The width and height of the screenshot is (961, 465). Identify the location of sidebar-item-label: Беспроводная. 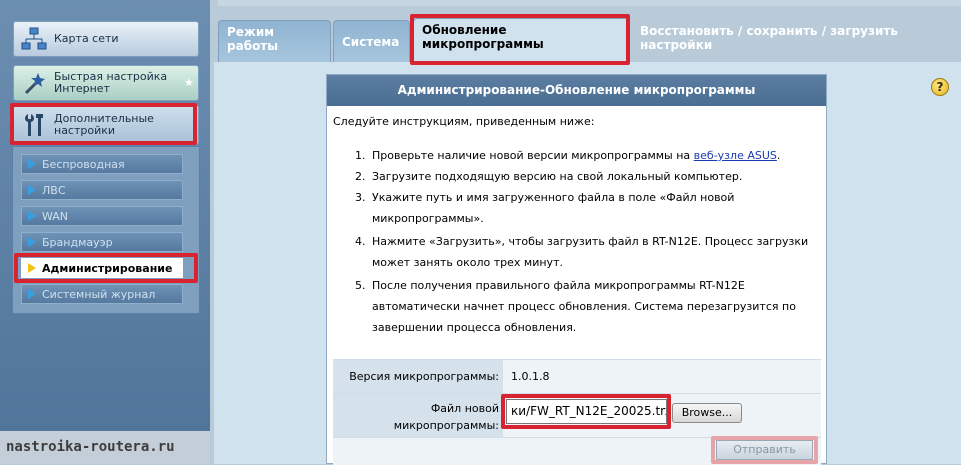
(83, 164).